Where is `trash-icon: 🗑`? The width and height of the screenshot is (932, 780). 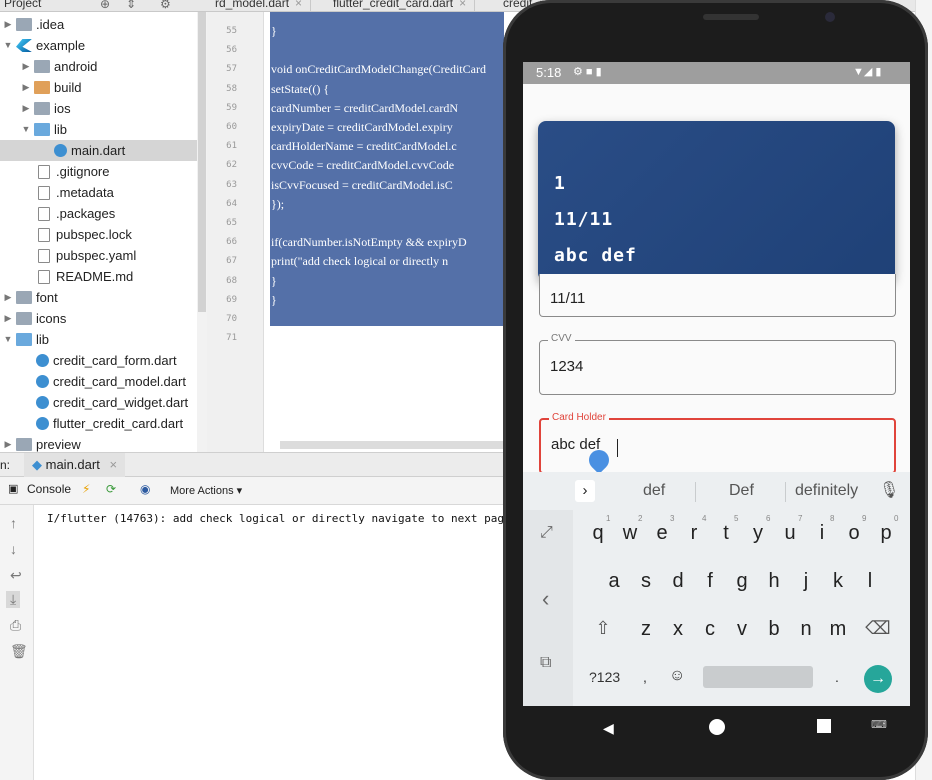 trash-icon: 🗑 is located at coordinates (19, 651).